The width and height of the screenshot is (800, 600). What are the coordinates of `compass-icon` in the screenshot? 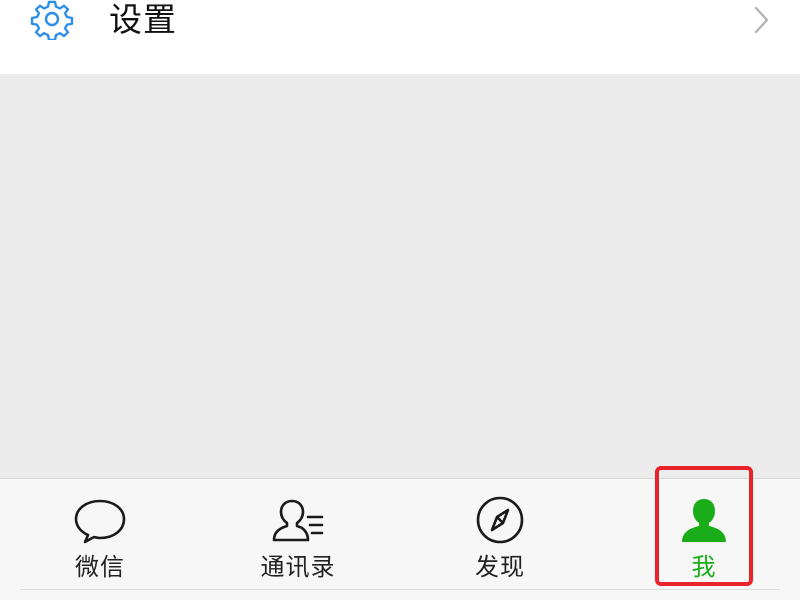 It's located at (500, 520).